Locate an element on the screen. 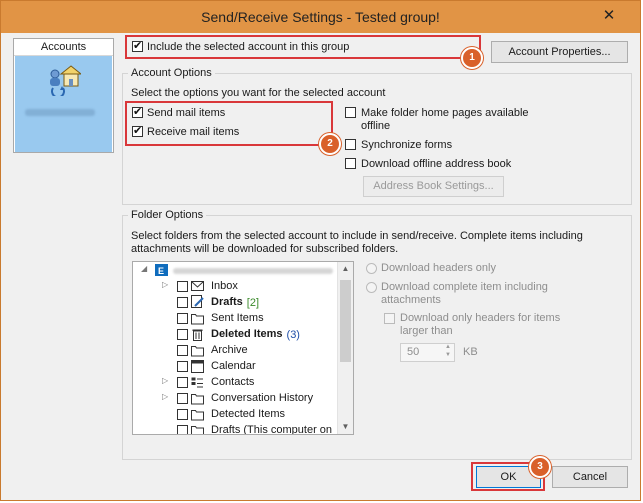  folder-unread-count: [2] is located at coordinates (253, 303).